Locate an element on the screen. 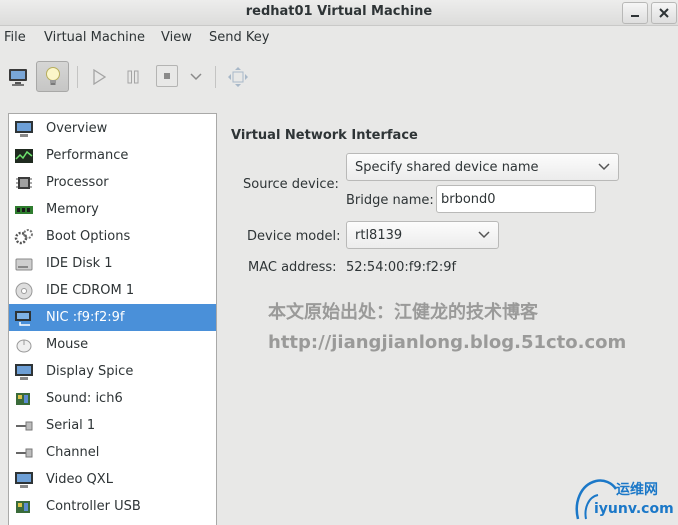 The width and height of the screenshot is (678, 525). watermark-url: http://jiangjianlong.blog.51cto.com is located at coordinates (447, 342).